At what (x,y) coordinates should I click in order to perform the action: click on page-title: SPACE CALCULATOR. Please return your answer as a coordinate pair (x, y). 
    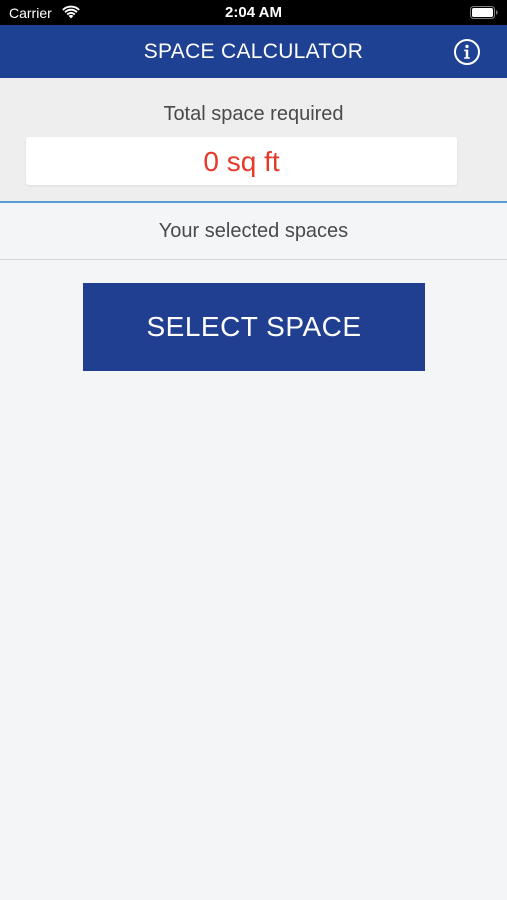
    Looking at the image, I should click on (253, 51).